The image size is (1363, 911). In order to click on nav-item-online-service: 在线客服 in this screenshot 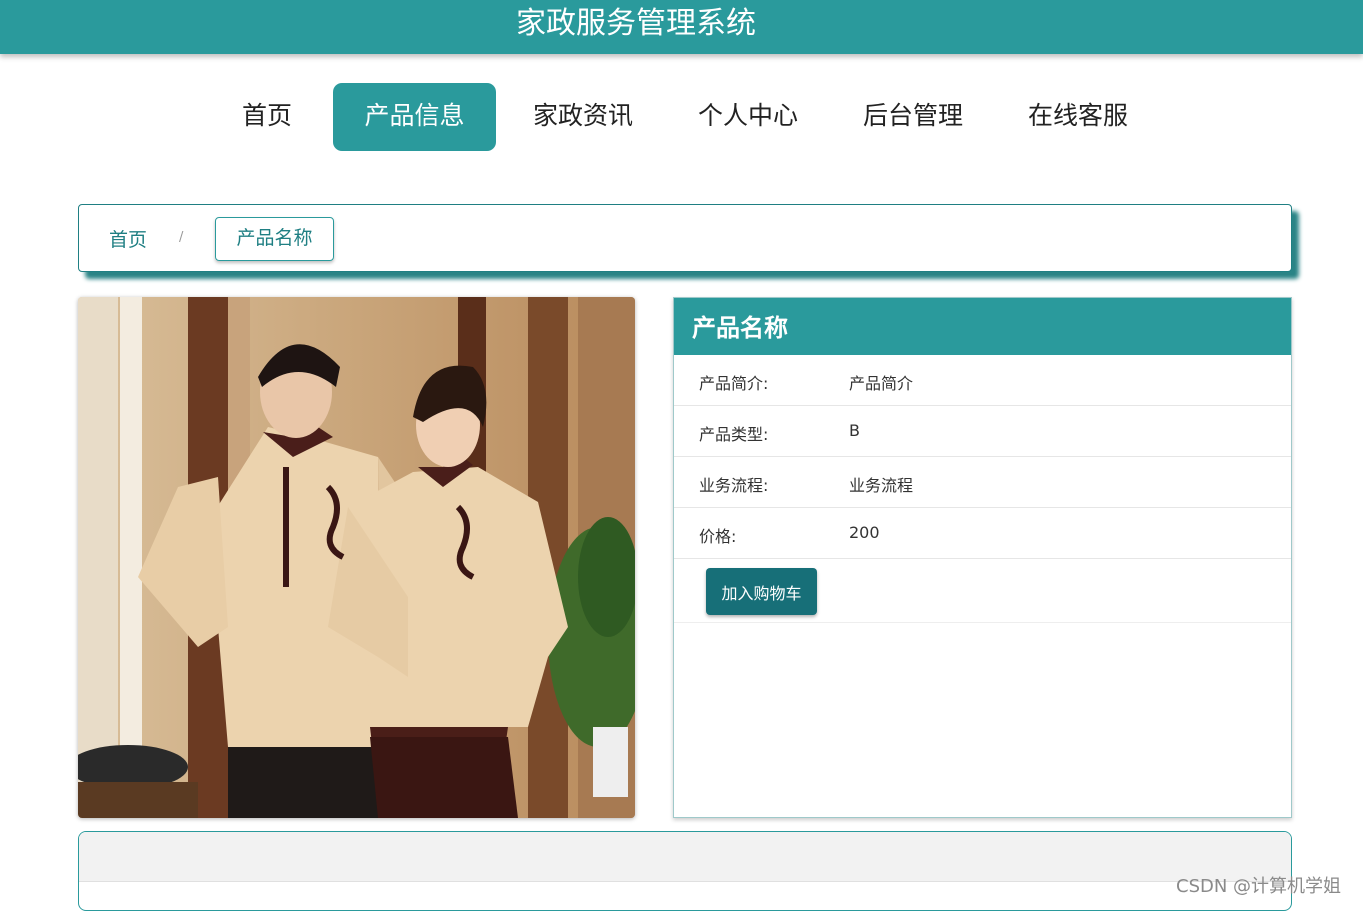, I will do `click(1078, 117)`.